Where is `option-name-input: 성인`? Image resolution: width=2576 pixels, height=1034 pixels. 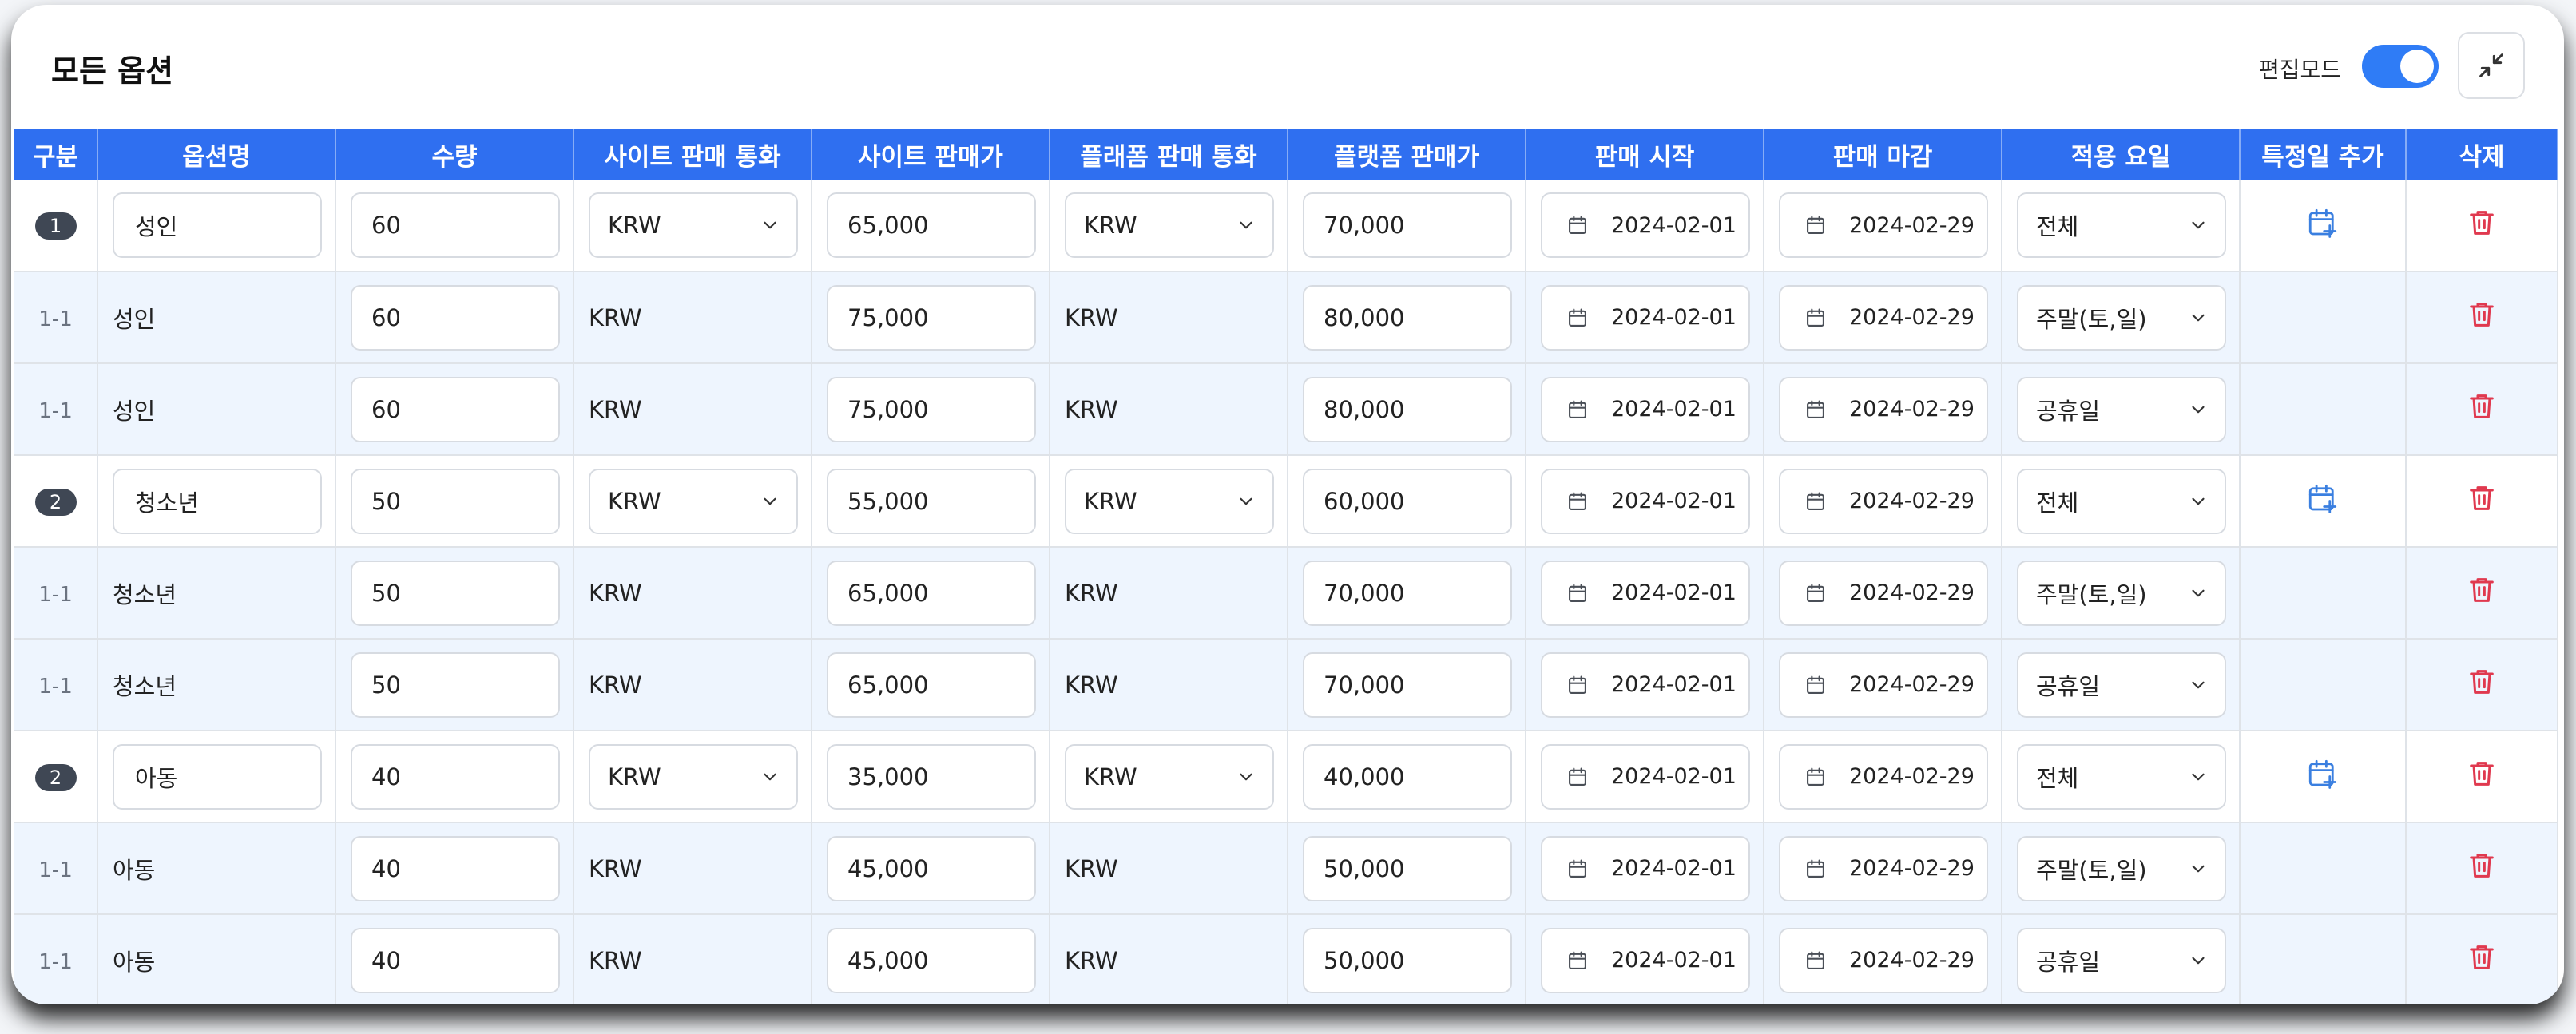
option-name-input: 성인 is located at coordinates (217, 225).